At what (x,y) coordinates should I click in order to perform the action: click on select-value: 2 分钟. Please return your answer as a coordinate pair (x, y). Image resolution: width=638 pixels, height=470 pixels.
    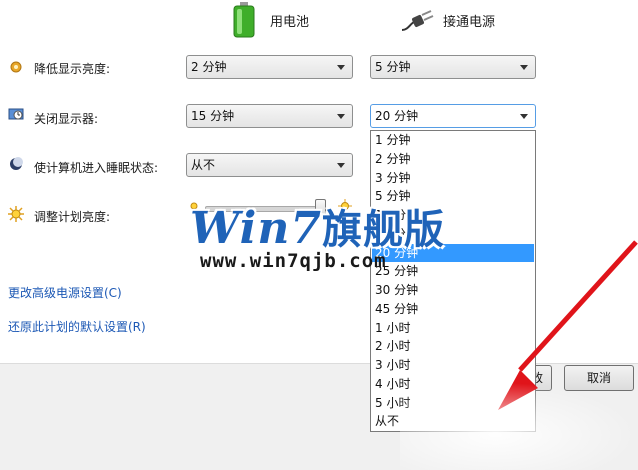
    Looking at the image, I should click on (209, 67).